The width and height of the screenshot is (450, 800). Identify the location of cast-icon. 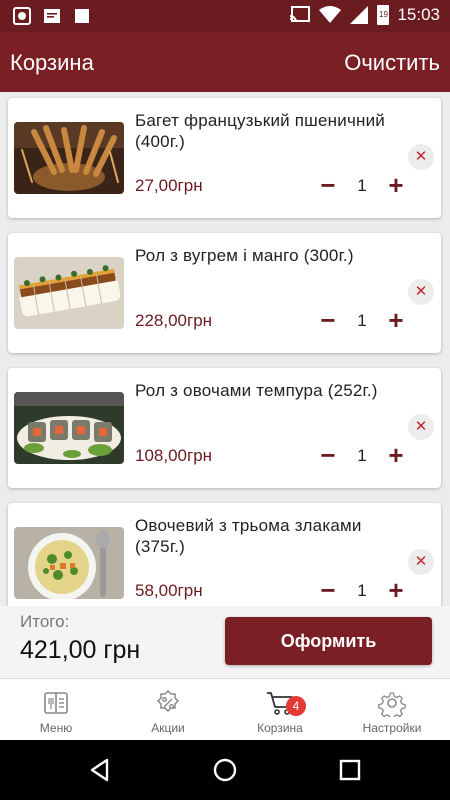
(300, 14).